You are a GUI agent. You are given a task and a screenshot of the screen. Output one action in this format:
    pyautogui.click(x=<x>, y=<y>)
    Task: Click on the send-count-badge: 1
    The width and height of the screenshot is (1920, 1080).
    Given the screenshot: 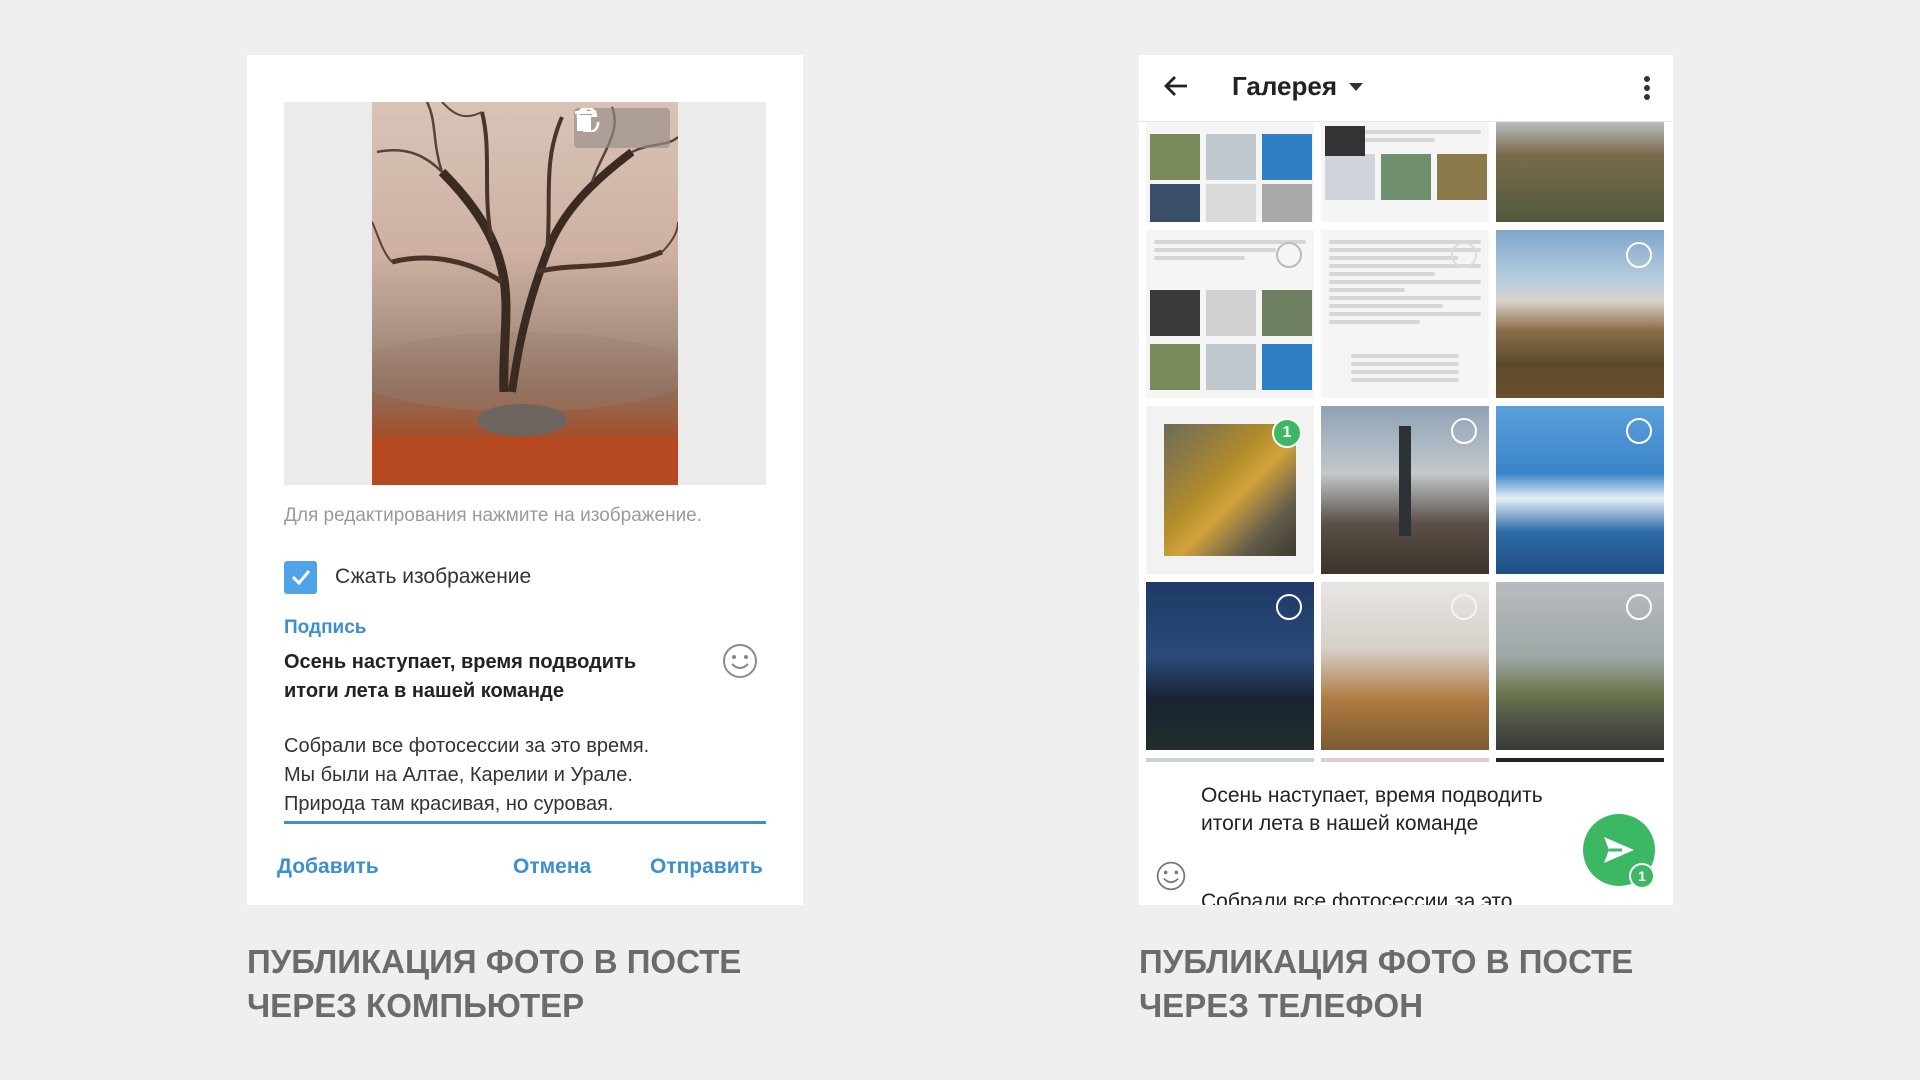 What is the action you would take?
    pyautogui.click(x=1642, y=876)
    